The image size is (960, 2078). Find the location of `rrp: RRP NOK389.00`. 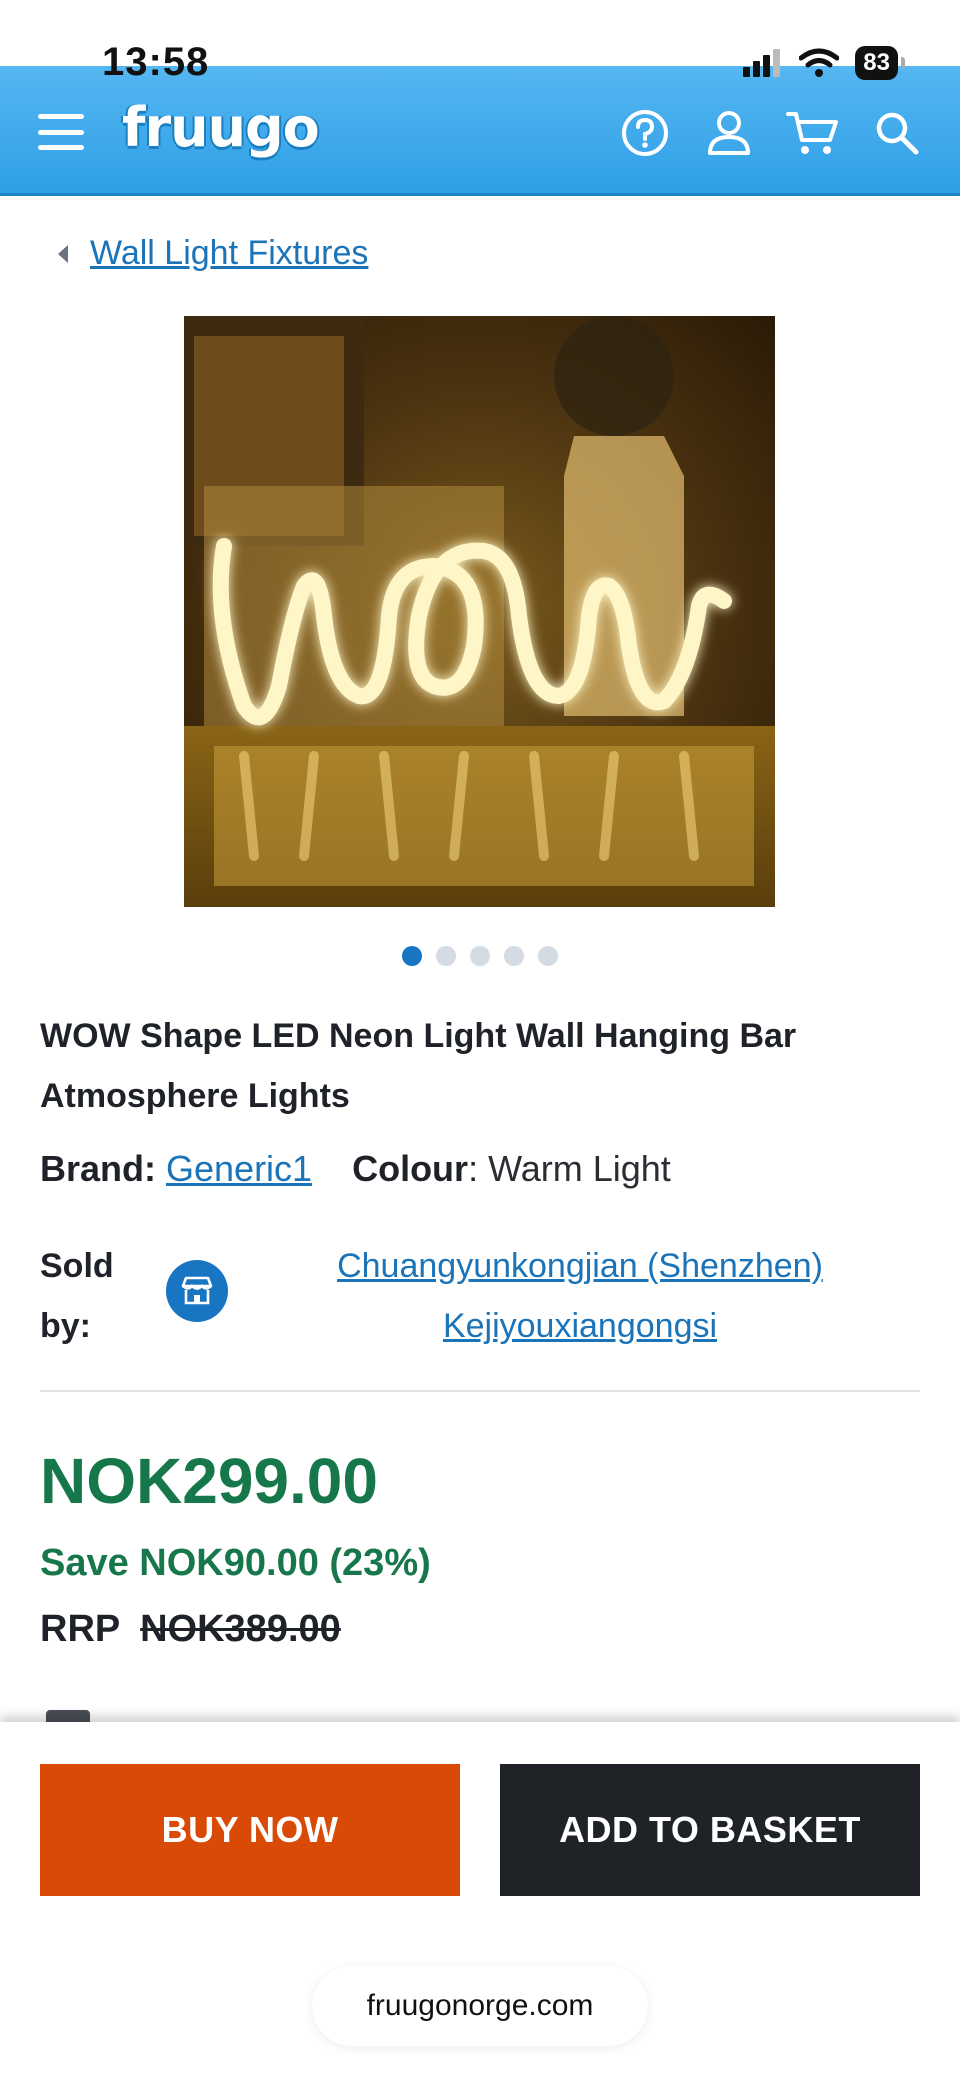

rrp: RRP NOK389.00 is located at coordinates (190, 1629).